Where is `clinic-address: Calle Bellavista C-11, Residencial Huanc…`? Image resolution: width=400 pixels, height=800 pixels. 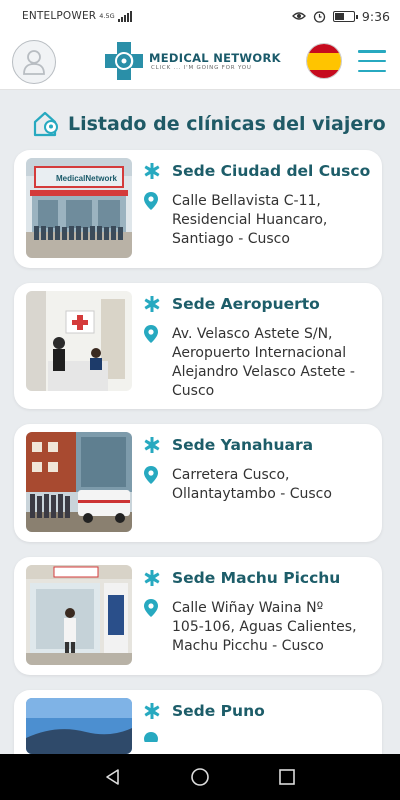
clinic-address: Calle Bellavista C-11, Residencial Huanc… is located at coordinates (250, 220).